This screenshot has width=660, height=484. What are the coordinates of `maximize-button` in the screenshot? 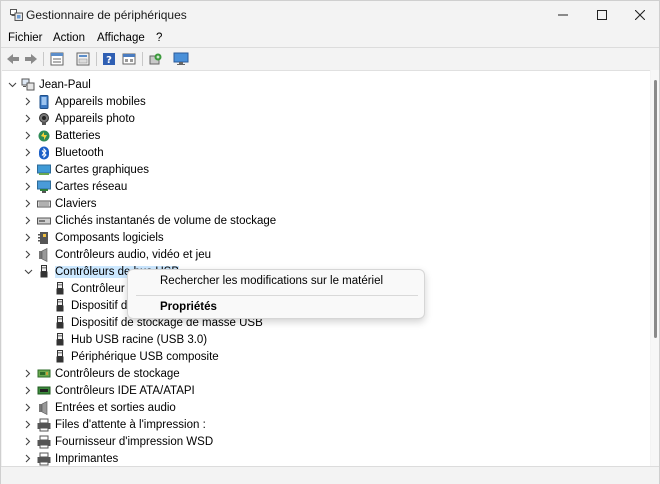 It's located at (602, 15).